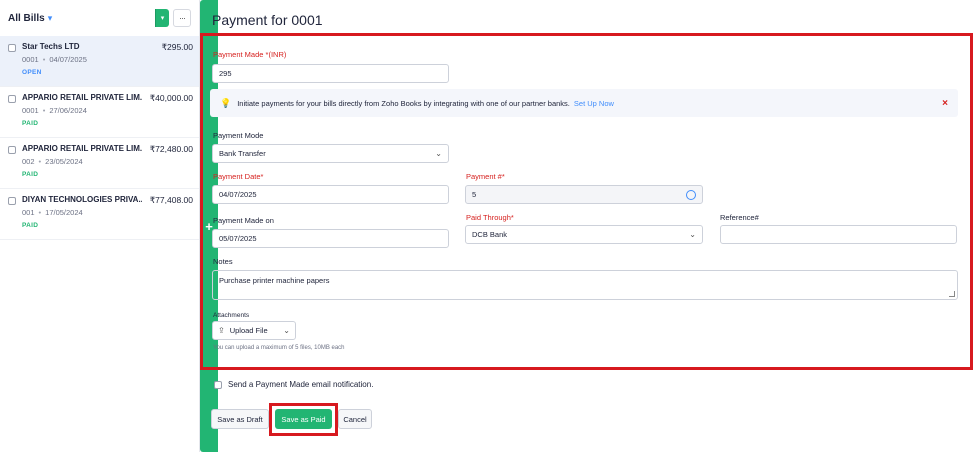  What do you see at coordinates (330, 153) in the screenshot?
I see `payment-mode-select: Bank Transfer ⌄` at bounding box center [330, 153].